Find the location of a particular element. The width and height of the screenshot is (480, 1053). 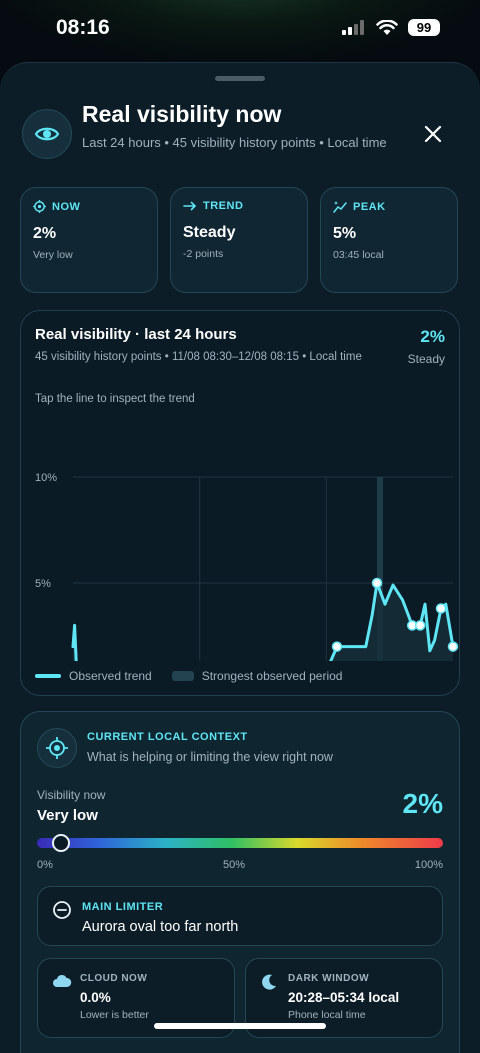

stat-card-trend: TREND Steady -2 points is located at coordinates (239, 240).